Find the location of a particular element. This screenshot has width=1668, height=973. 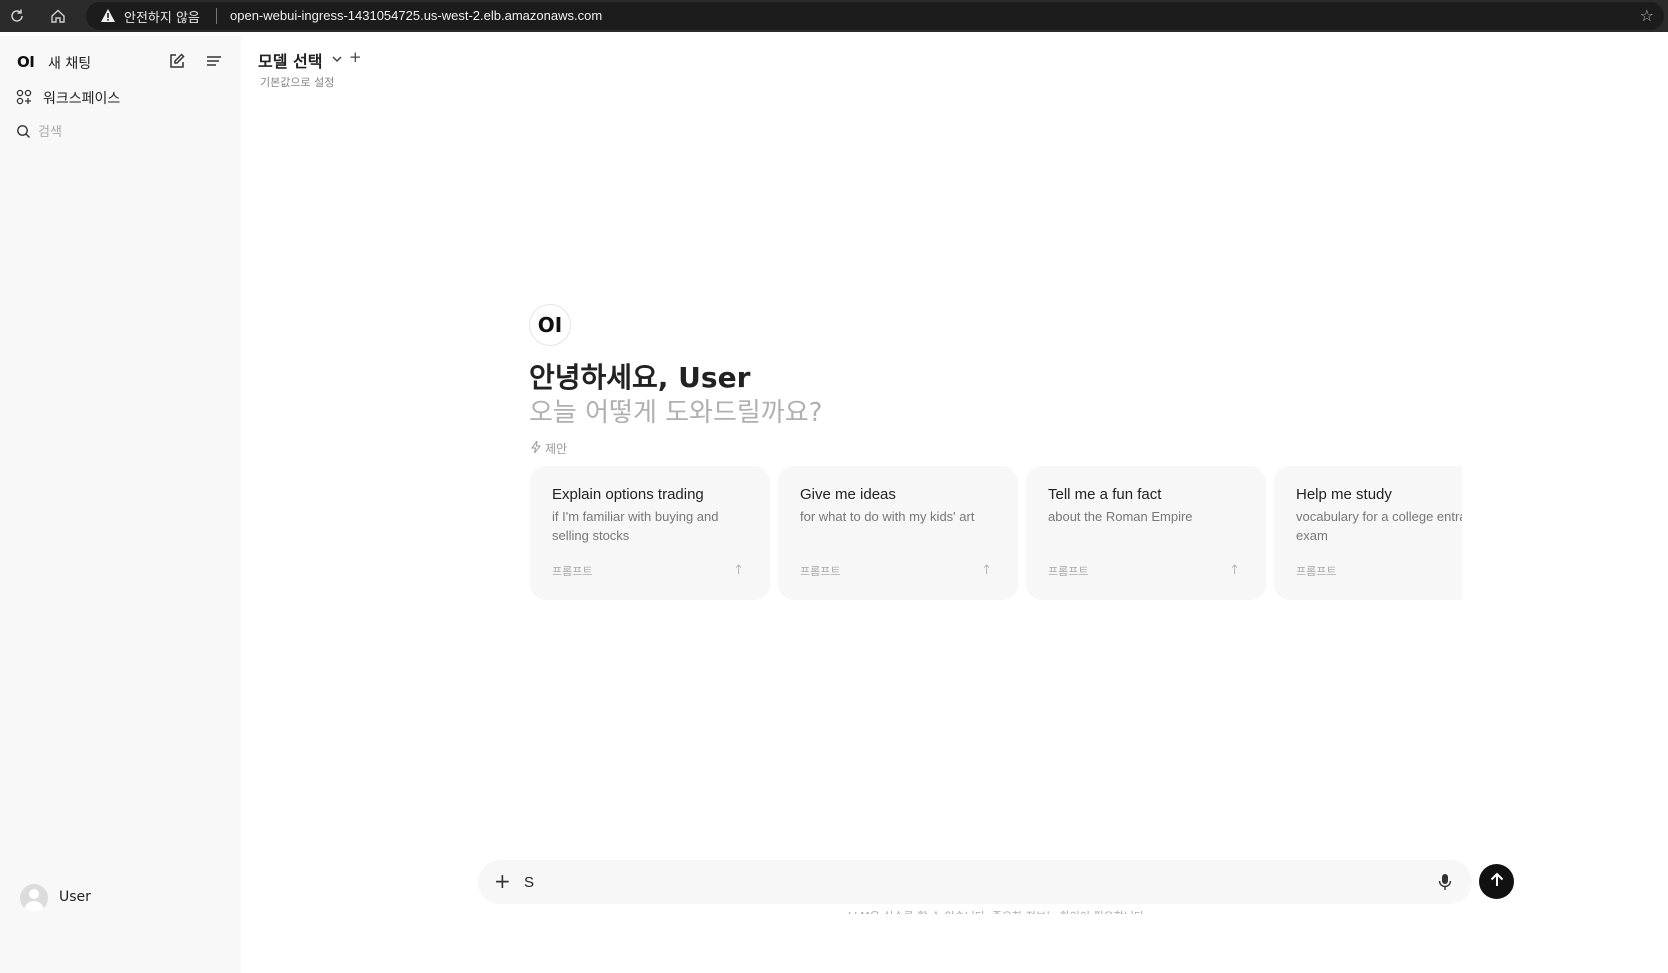

bookmark-star-icon: ☆ is located at coordinates (1647, 15).